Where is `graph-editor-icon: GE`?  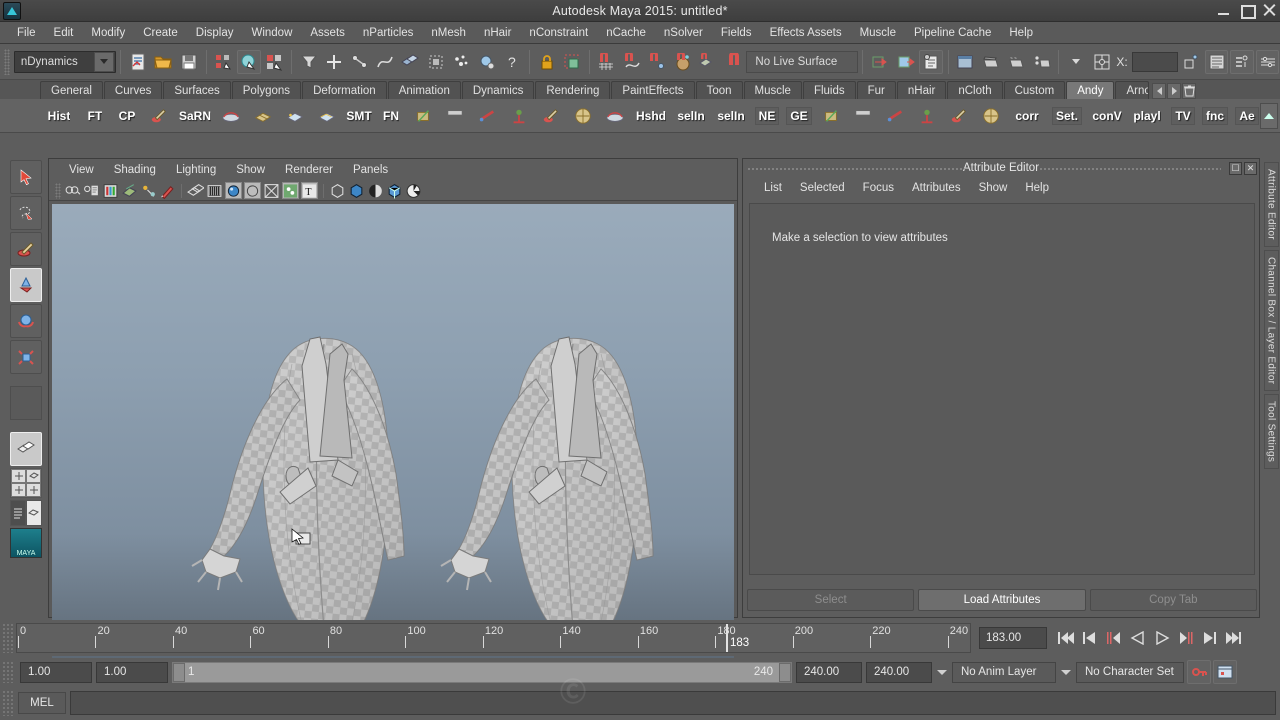 graph-editor-icon: GE is located at coordinates (799, 116).